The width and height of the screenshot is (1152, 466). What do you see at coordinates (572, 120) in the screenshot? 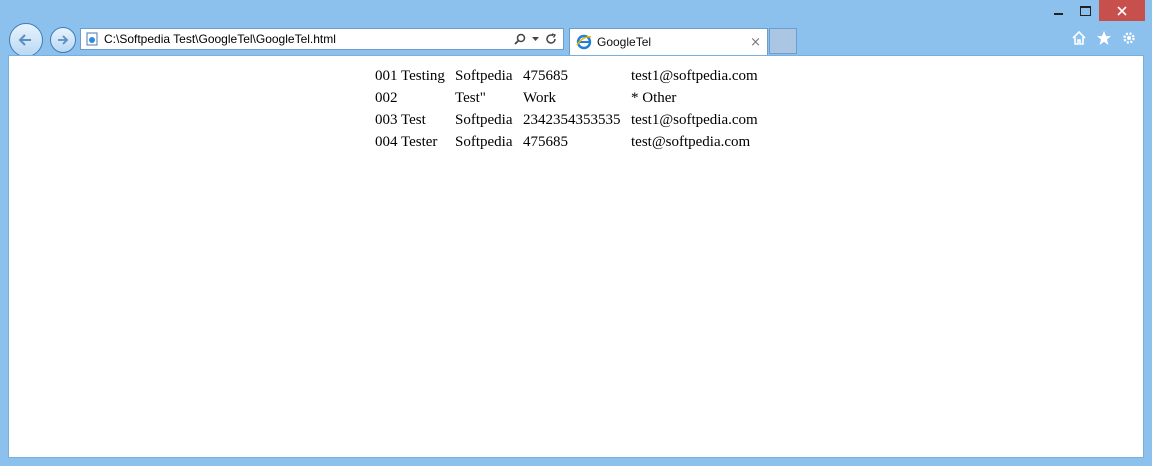
I see `cell-phone: 2342354353535` at bounding box center [572, 120].